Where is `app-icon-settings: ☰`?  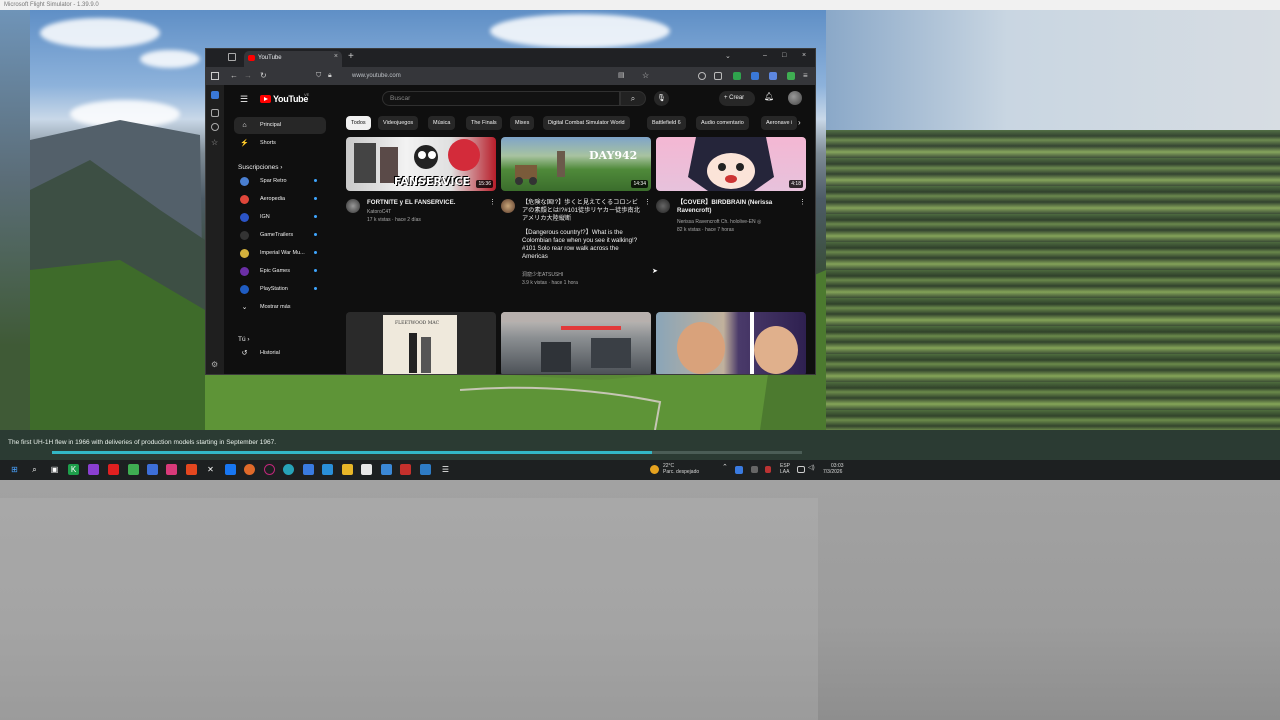 app-icon-settings: ☰ is located at coordinates (445, 469).